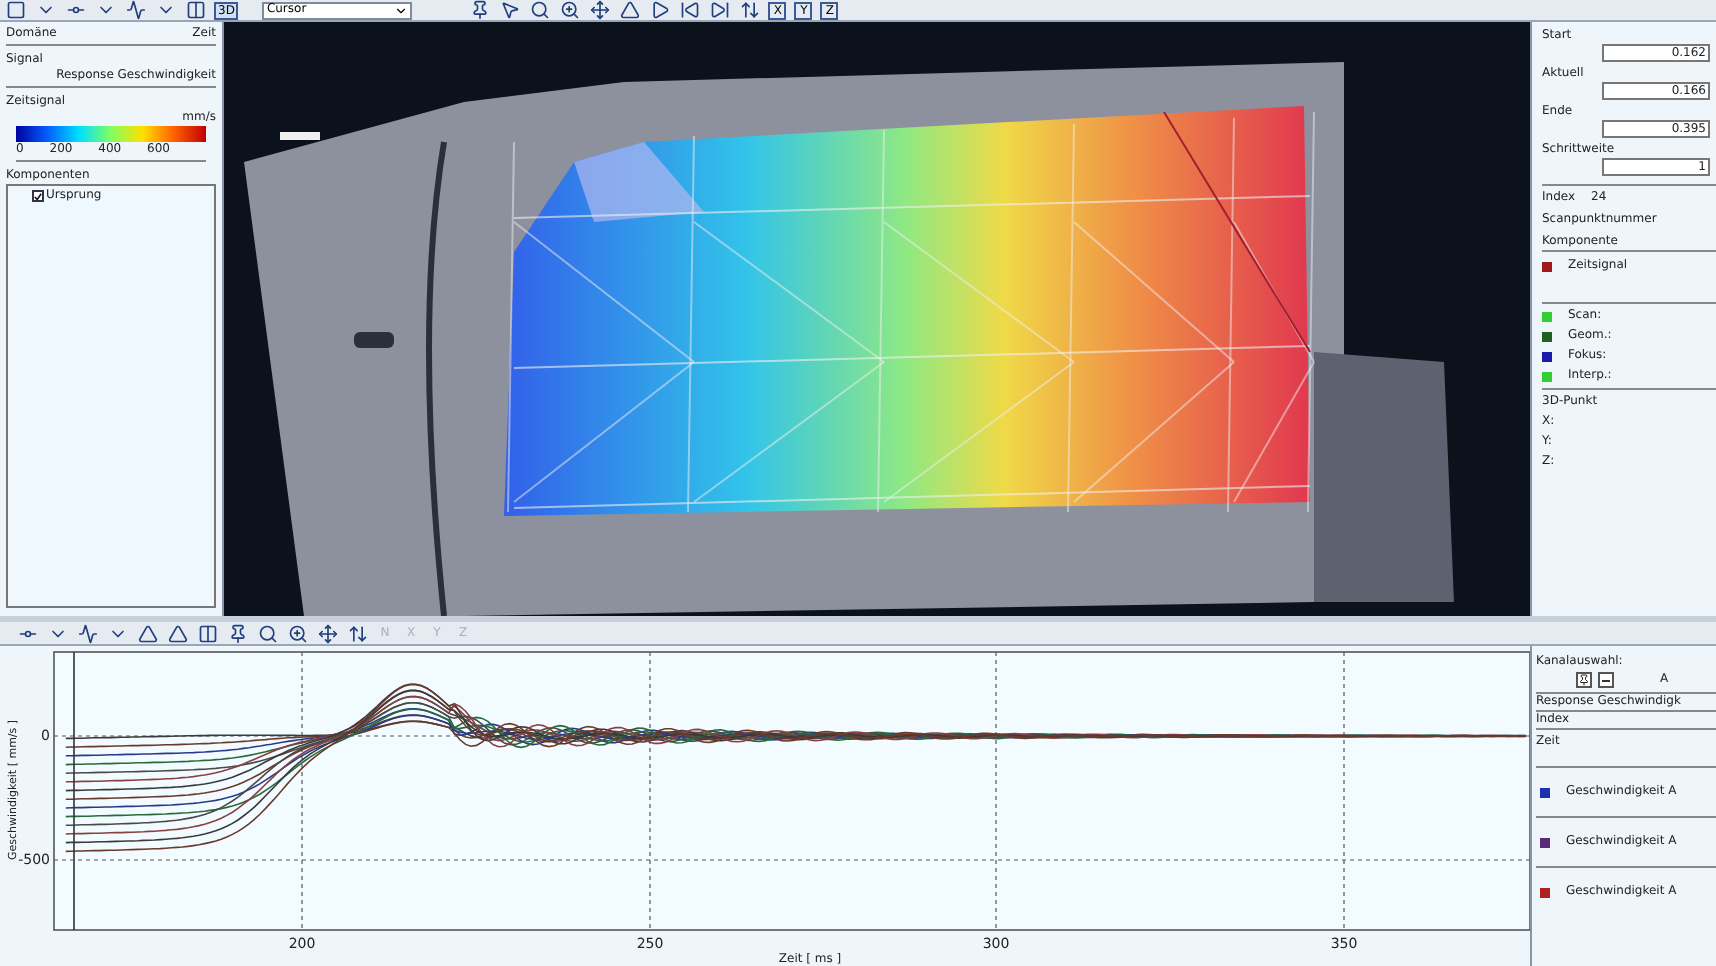 The width and height of the screenshot is (1716, 966). What do you see at coordinates (401, 10) in the screenshot?
I see `dropdown-caret-icon` at bounding box center [401, 10].